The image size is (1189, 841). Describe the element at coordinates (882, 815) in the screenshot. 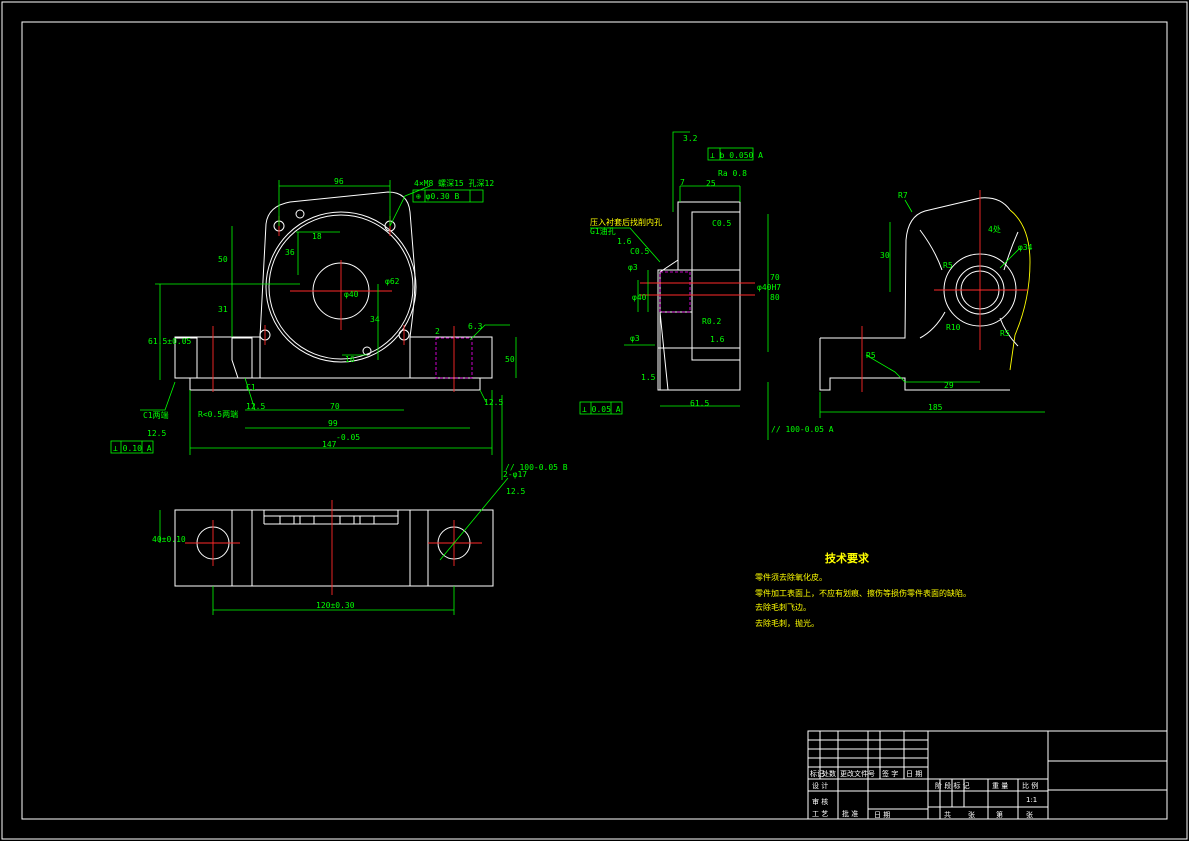

I see `tb-date: 日 期` at that location.